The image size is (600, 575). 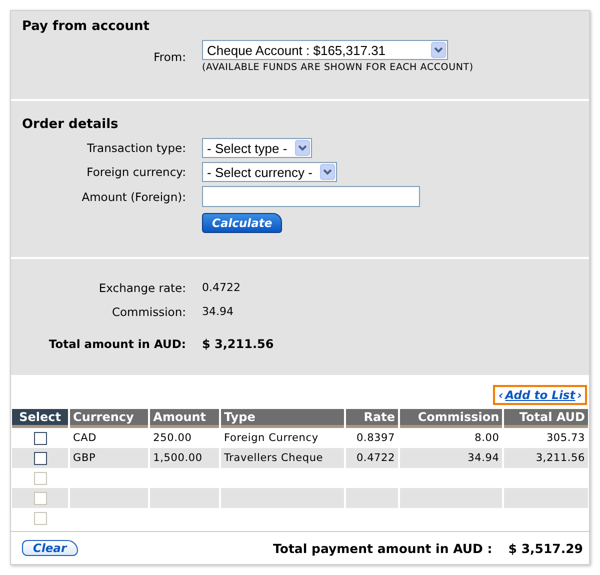 I want to click on table-cell: 305.73, so click(x=565, y=438).